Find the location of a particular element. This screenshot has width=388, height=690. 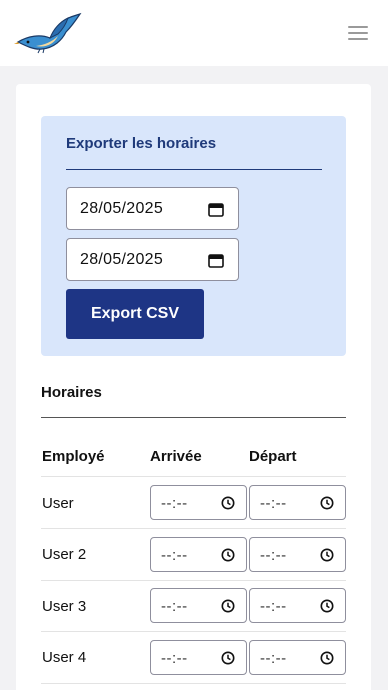

export-csv-button: Export CSV is located at coordinates (135, 314).